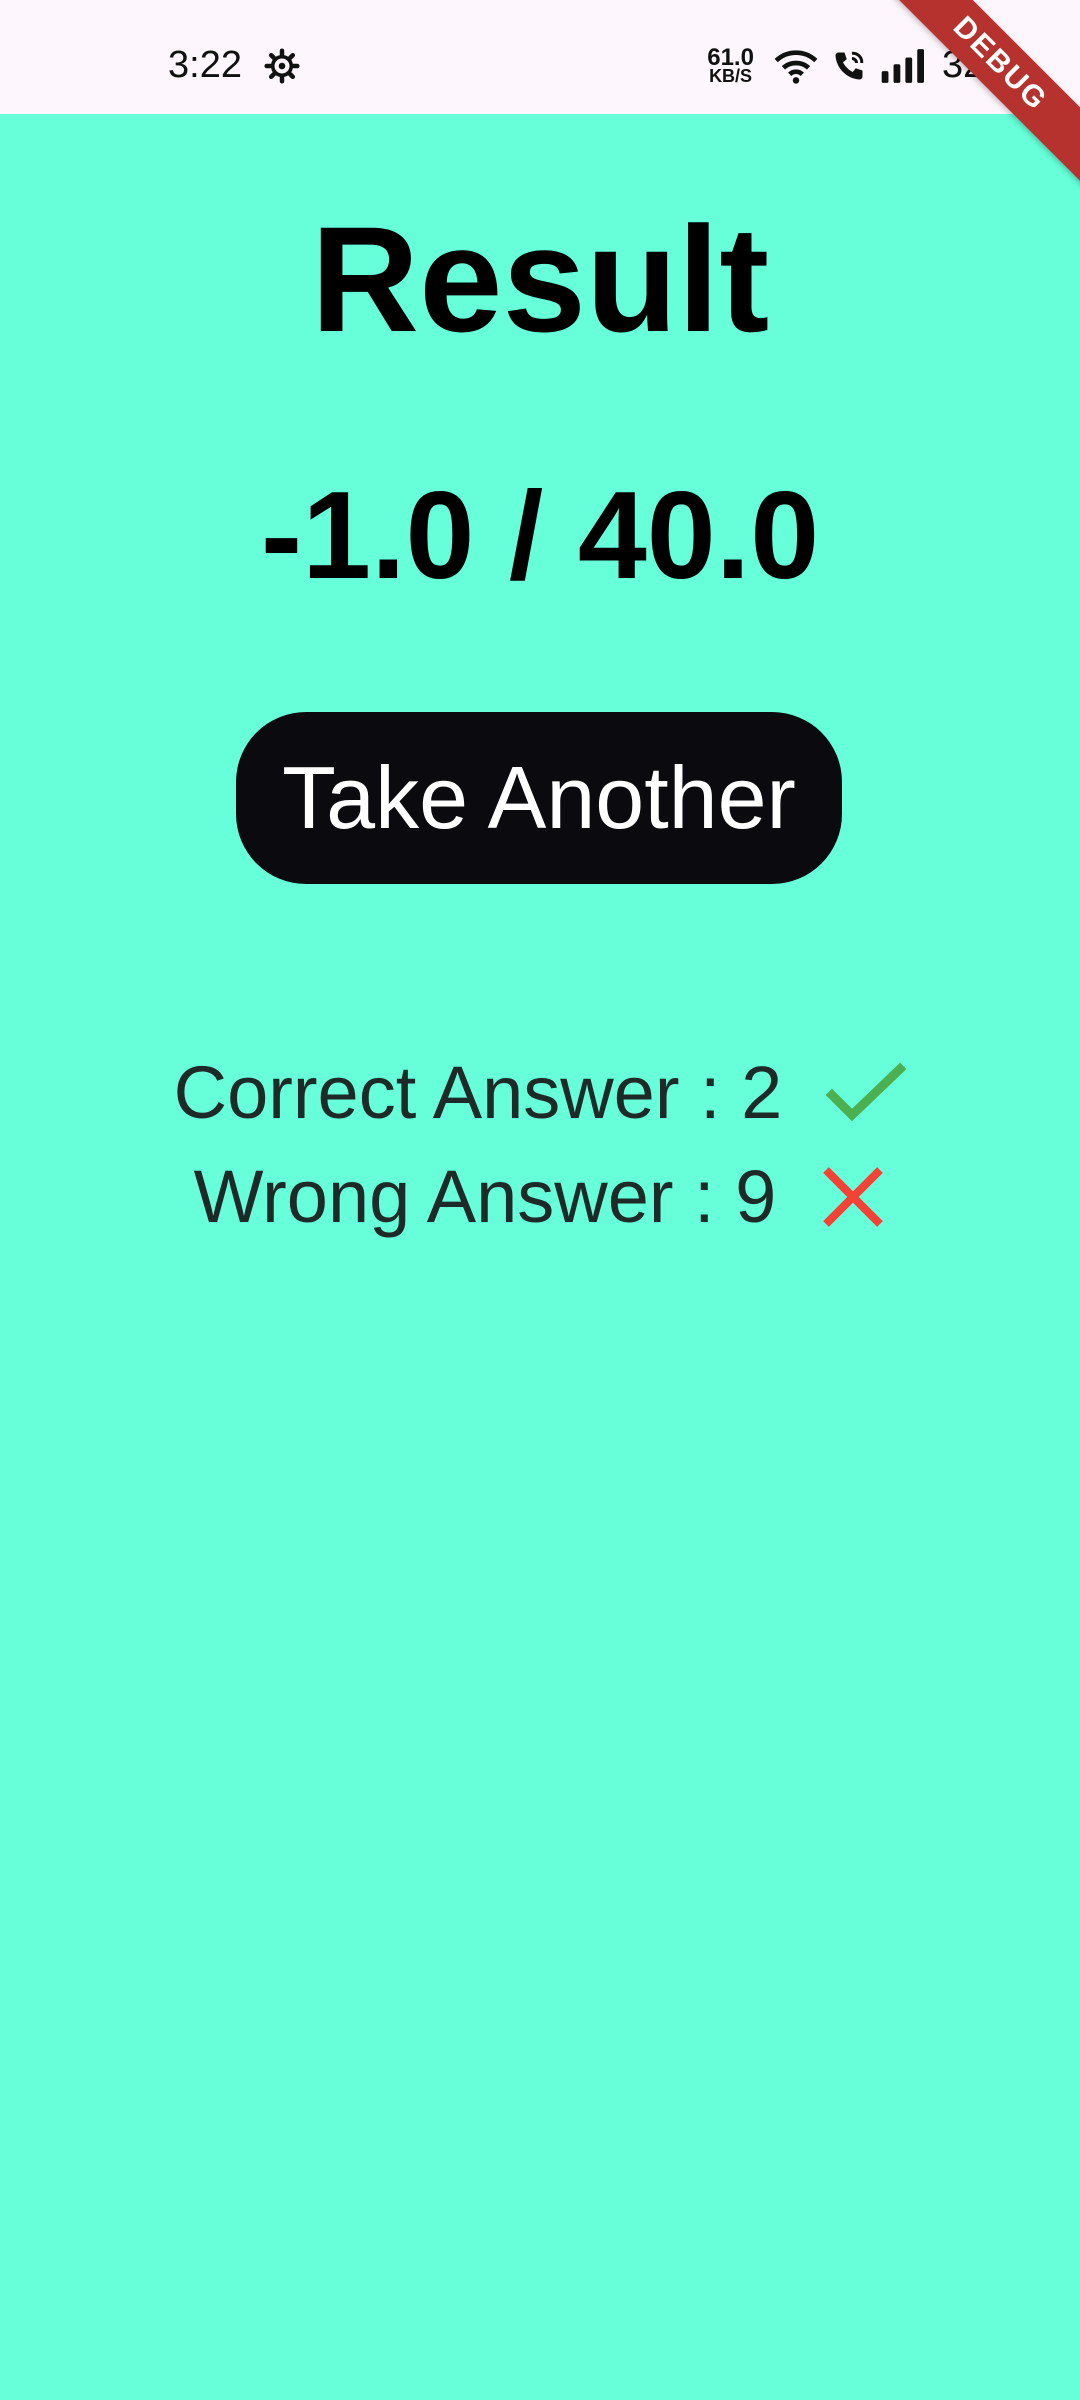 The width and height of the screenshot is (1080, 2400). What do you see at coordinates (730, 57) in the screenshot?
I see `network-speed-value: 61.0` at bounding box center [730, 57].